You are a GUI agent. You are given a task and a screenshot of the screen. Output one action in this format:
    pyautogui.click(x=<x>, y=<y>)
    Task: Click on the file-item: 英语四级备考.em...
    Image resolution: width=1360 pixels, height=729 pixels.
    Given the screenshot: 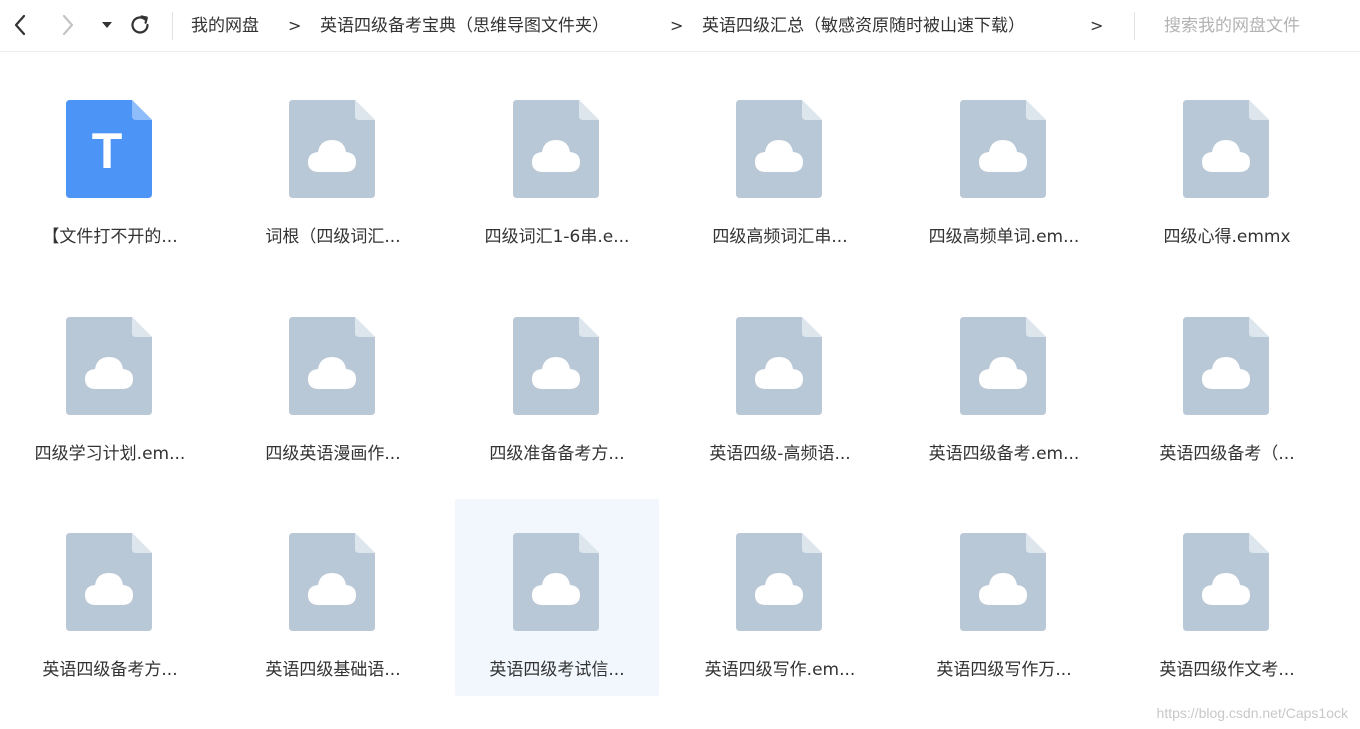 What is the action you would take?
    pyautogui.click(x=1004, y=381)
    